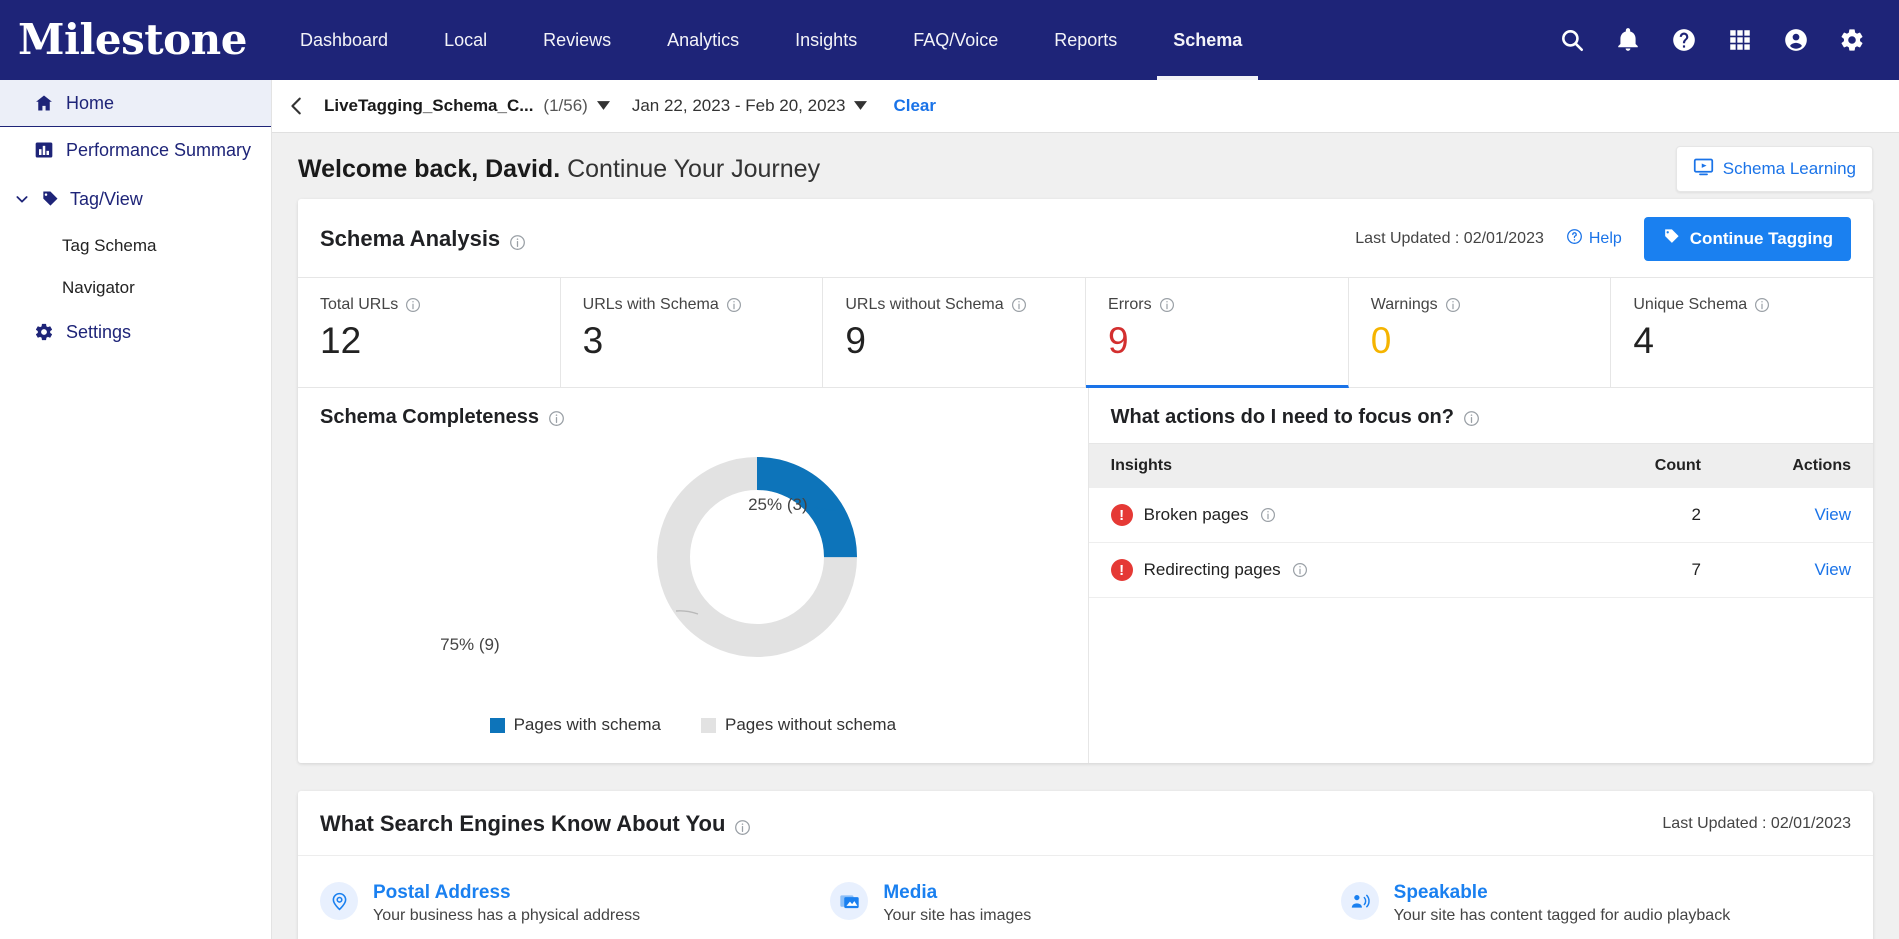 The width and height of the screenshot is (1899, 939). I want to click on sidebar-item-tag-schema: Tag Schema, so click(135, 246).